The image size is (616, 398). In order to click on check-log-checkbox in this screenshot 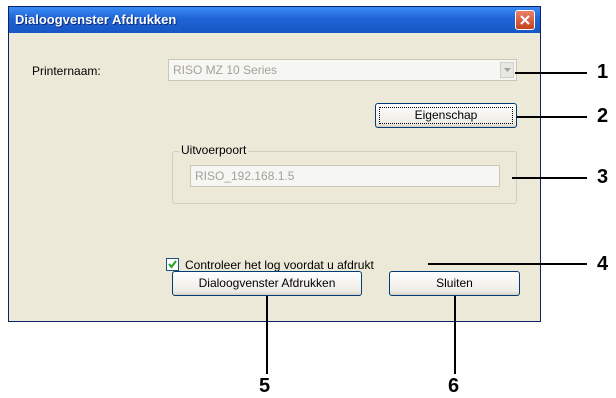, I will do `click(172, 264)`.